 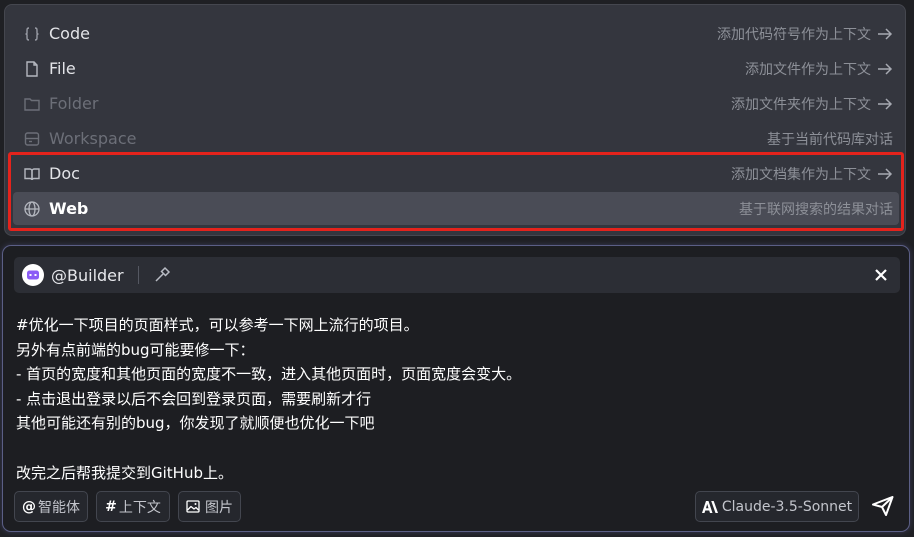 What do you see at coordinates (69, 33) in the screenshot?
I see `menu-item-label: Code` at bounding box center [69, 33].